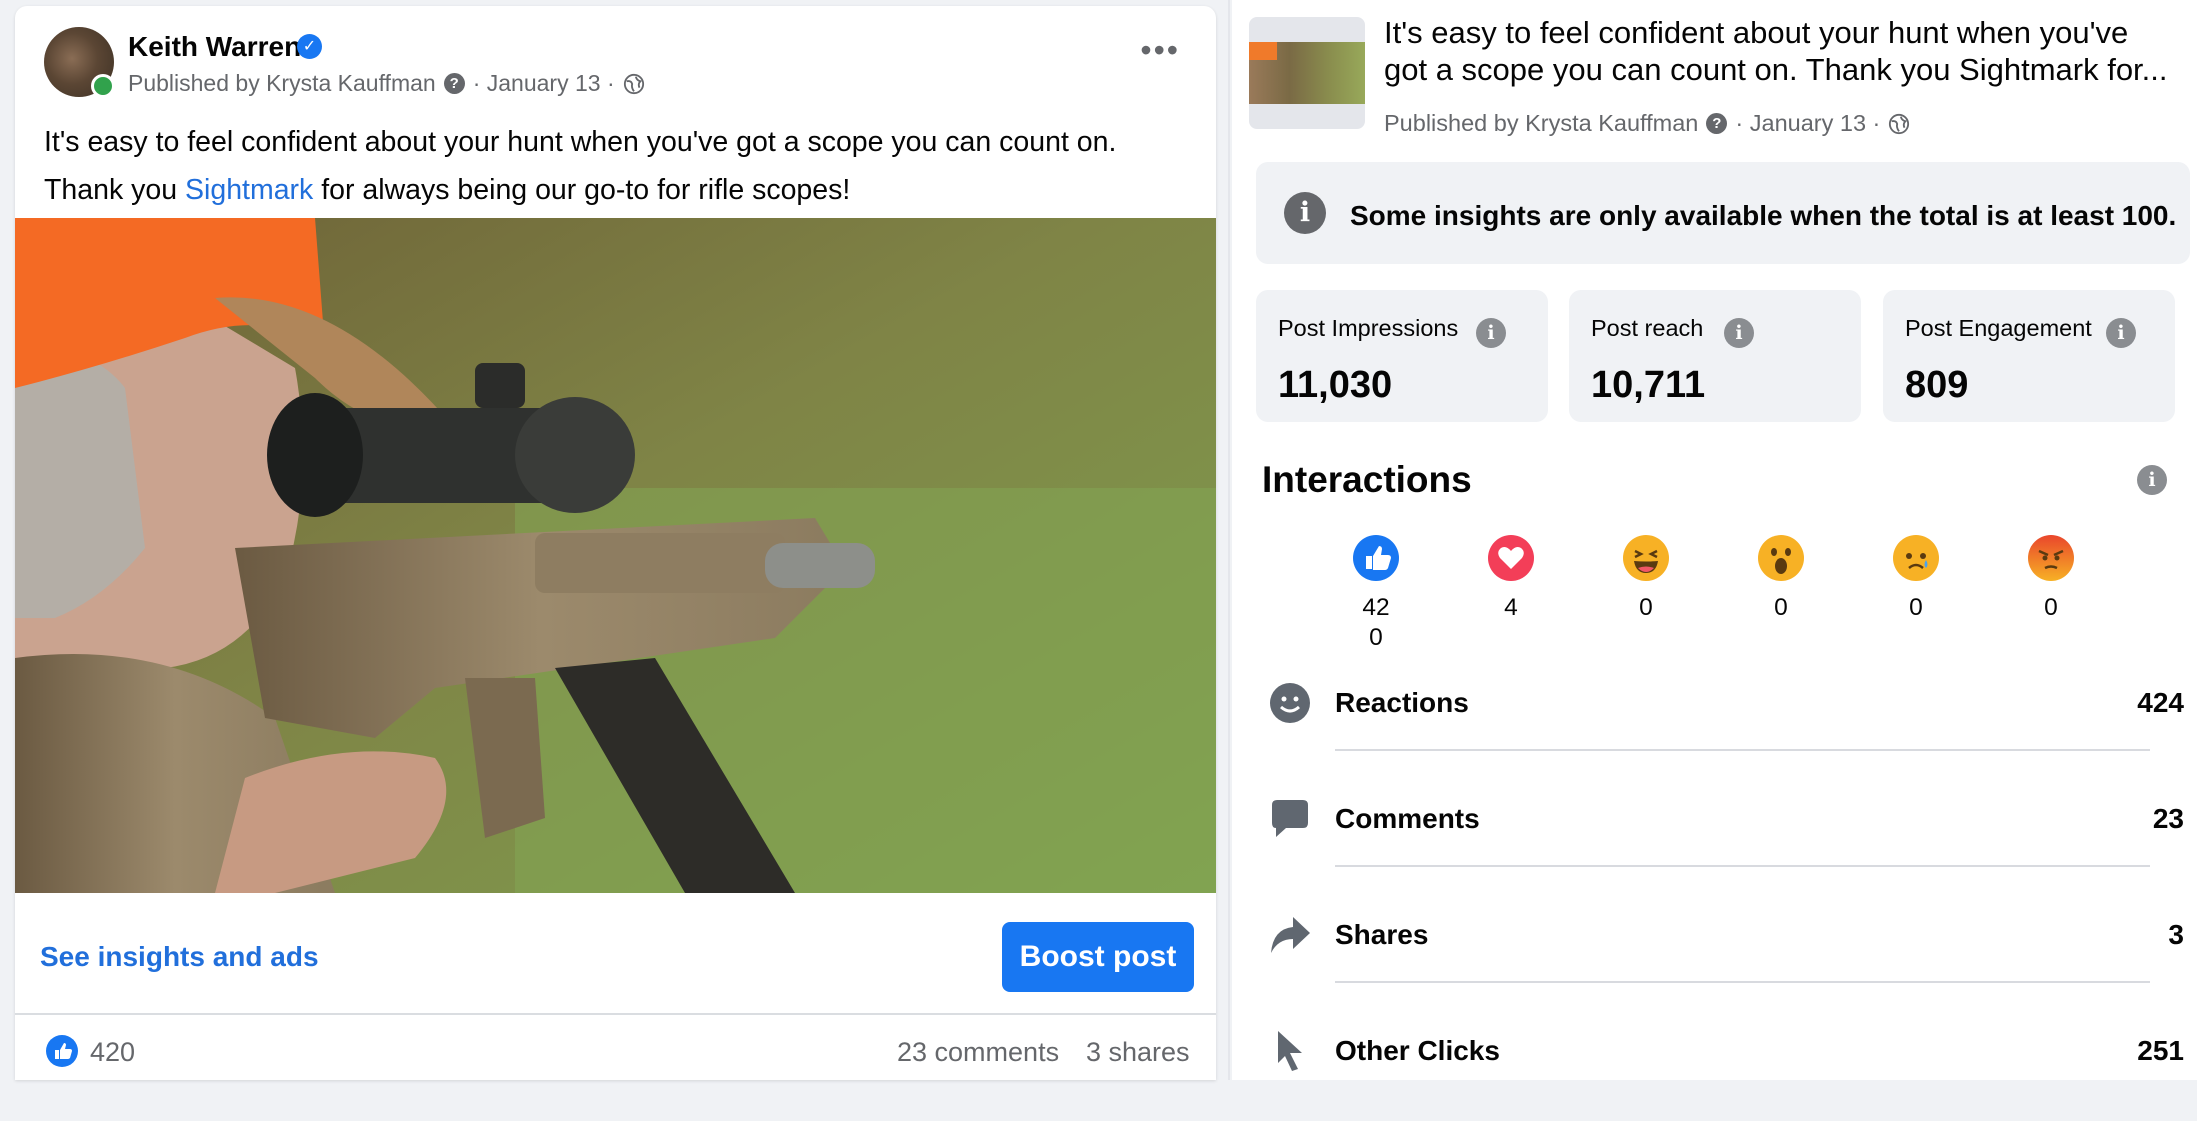 This screenshot has width=2197, height=1121. I want to click on author-avatar, so click(79, 62).